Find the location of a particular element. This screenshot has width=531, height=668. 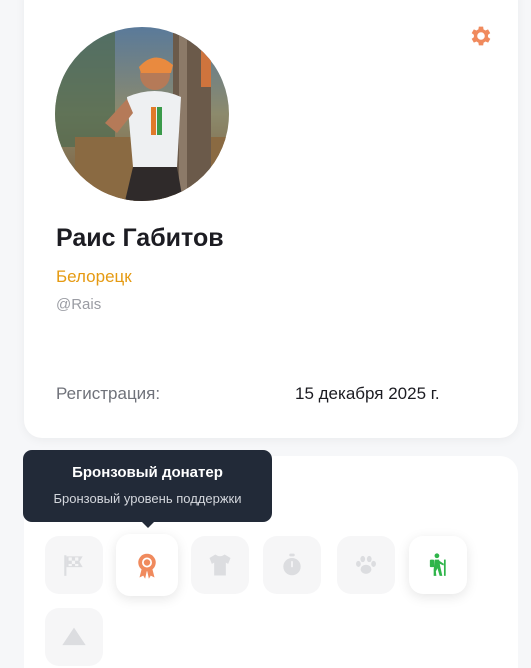

registration-label: Регистрация: is located at coordinates (108, 393).